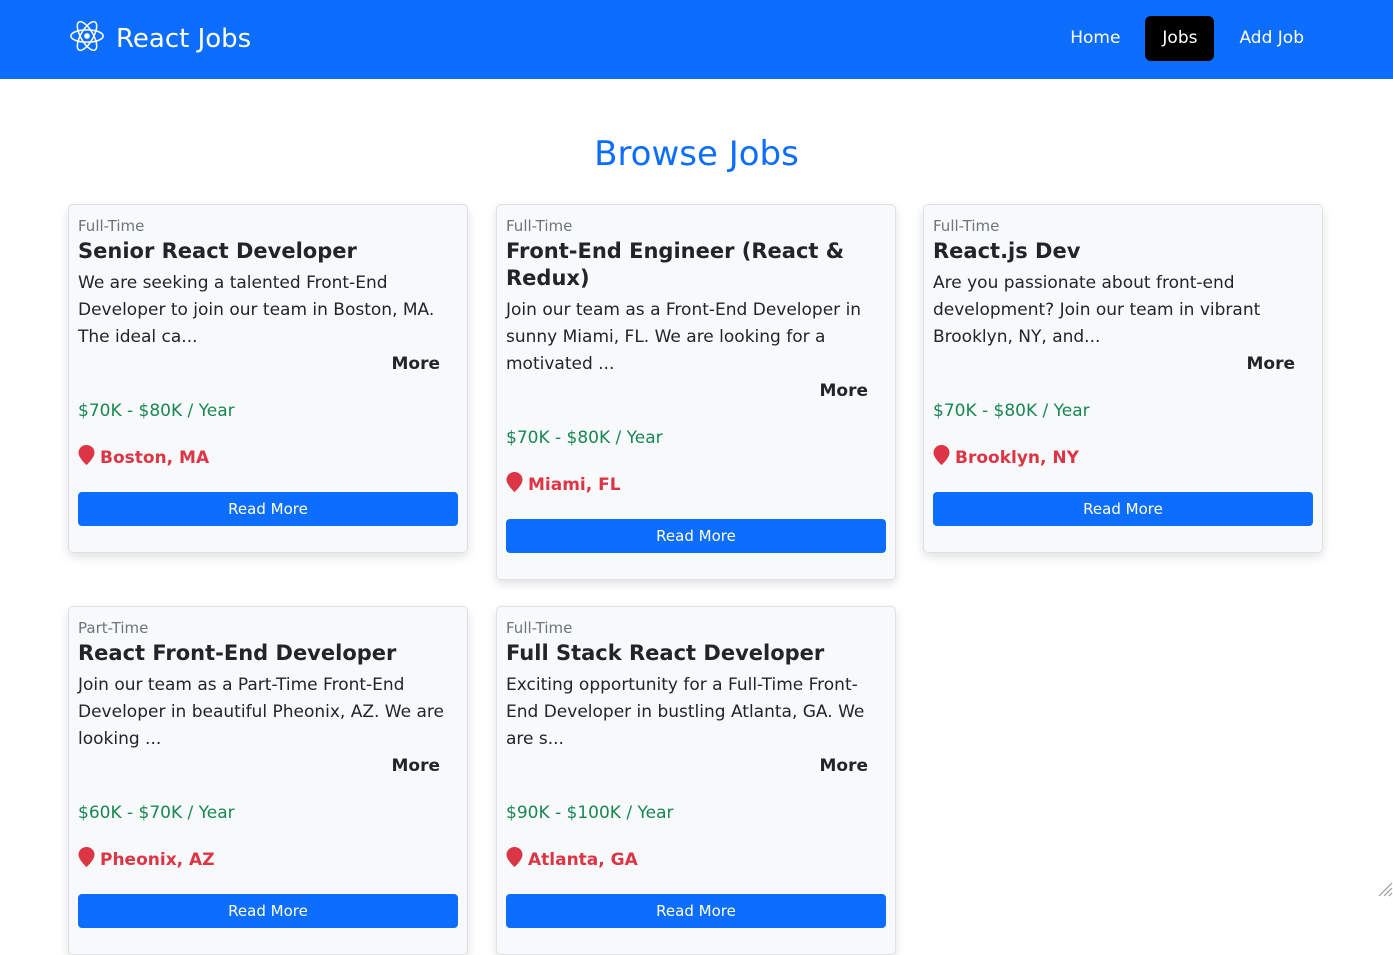 Image resolution: width=1393 pixels, height=955 pixels. I want to click on brand-link: React Jobs, so click(159, 39).